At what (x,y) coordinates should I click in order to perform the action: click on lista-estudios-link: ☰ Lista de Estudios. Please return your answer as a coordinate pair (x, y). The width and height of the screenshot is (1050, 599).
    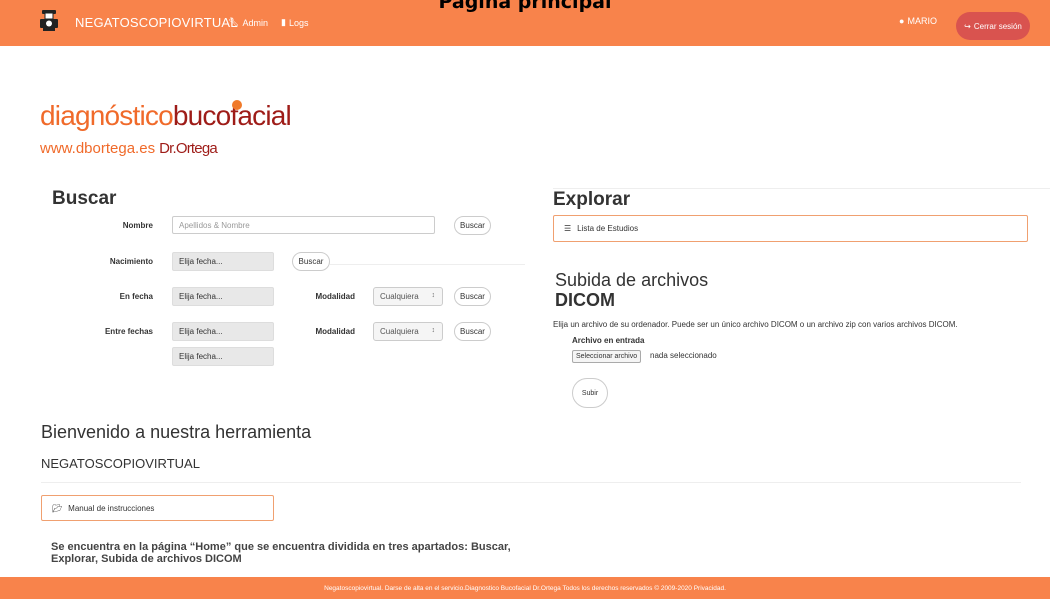
    Looking at the image, I should click on (790, 228).